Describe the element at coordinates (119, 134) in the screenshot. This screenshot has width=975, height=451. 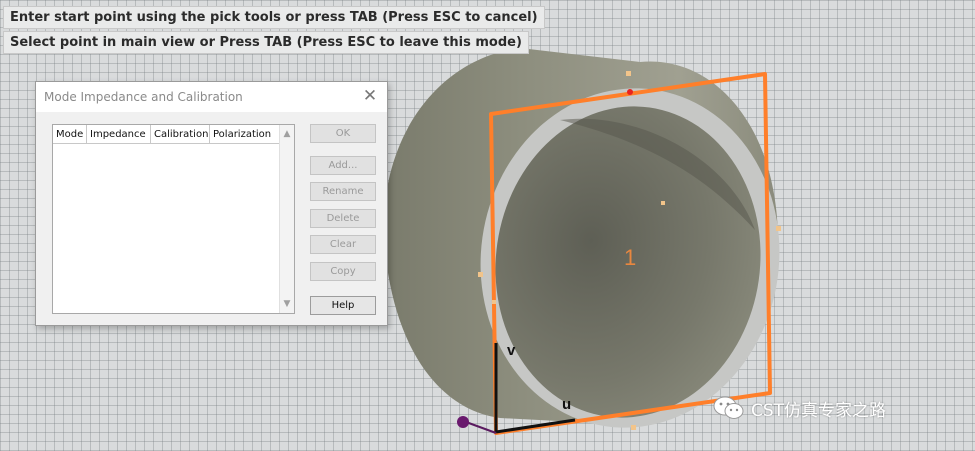
I see `column-header-impedance: Impedance` at that location.